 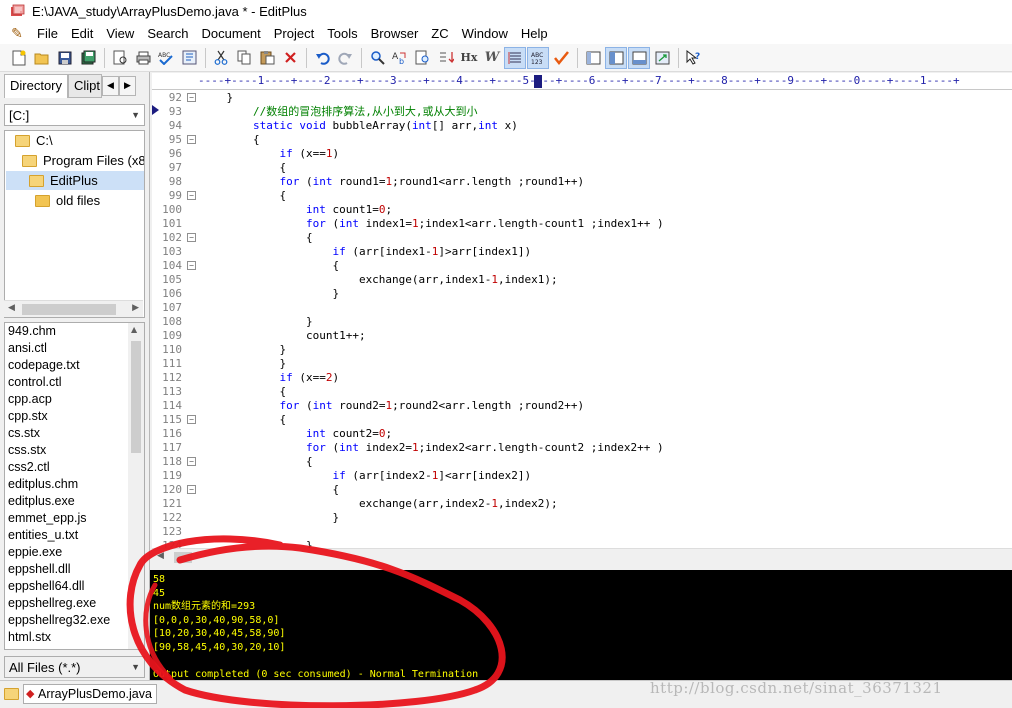 I want to click on tab-directory: Directory, so click(x=36, y=86).